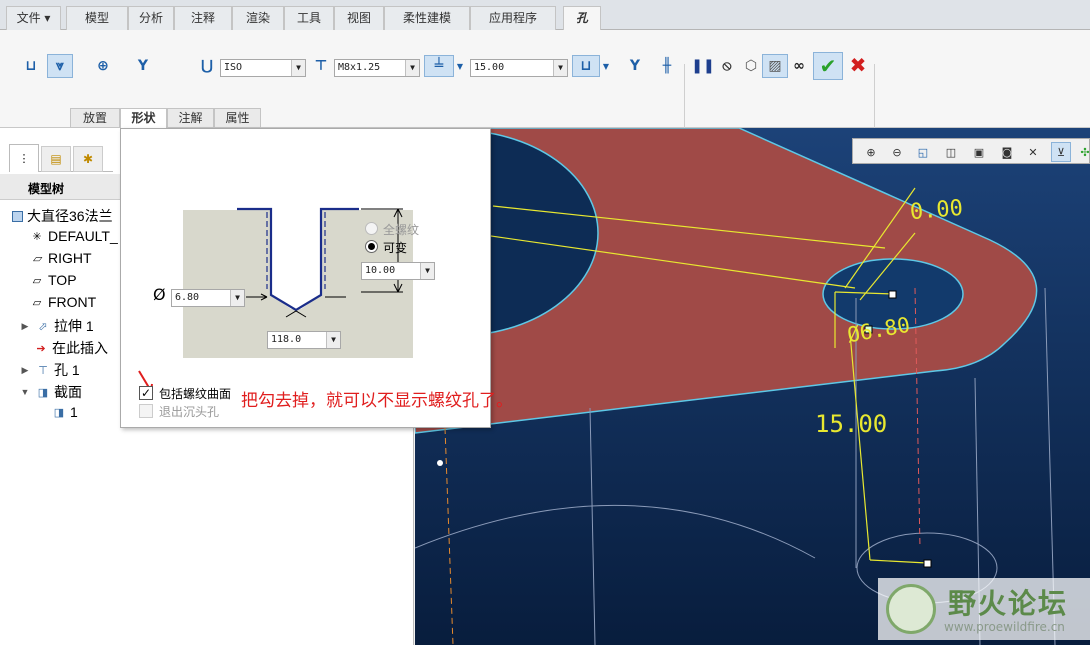 This screenshot has width=1090, height=645. I want to click on depth-option-dropdown: ▼, so click(460, 66).